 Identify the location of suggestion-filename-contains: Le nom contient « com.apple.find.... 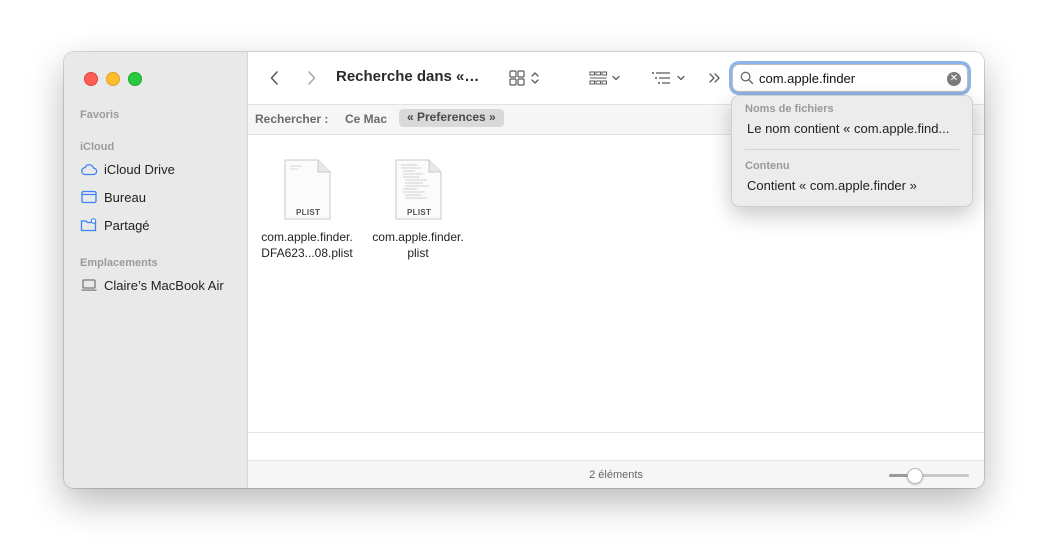
(848, 128).